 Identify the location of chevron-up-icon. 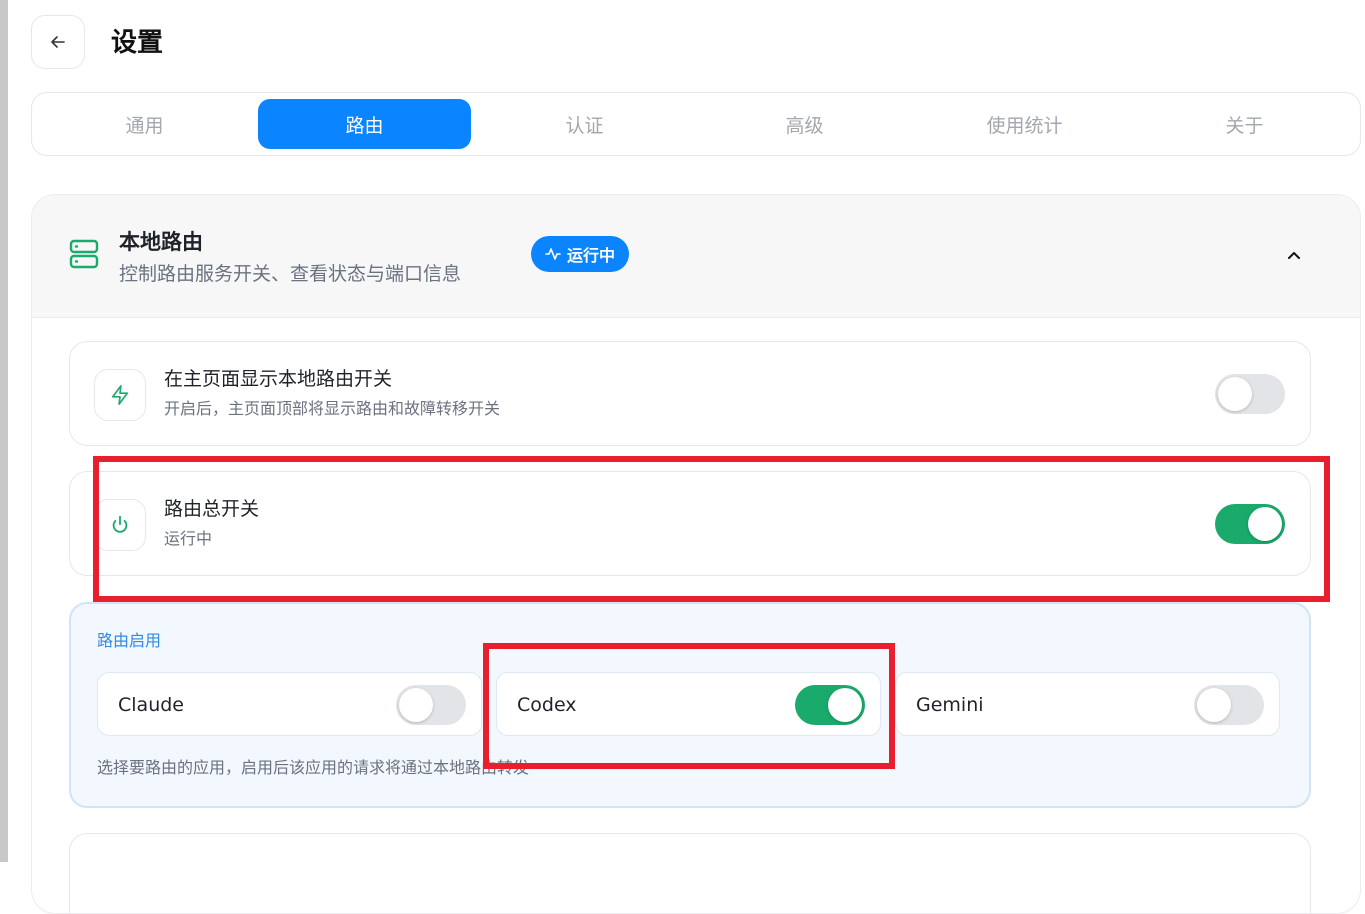
(1294, 255).